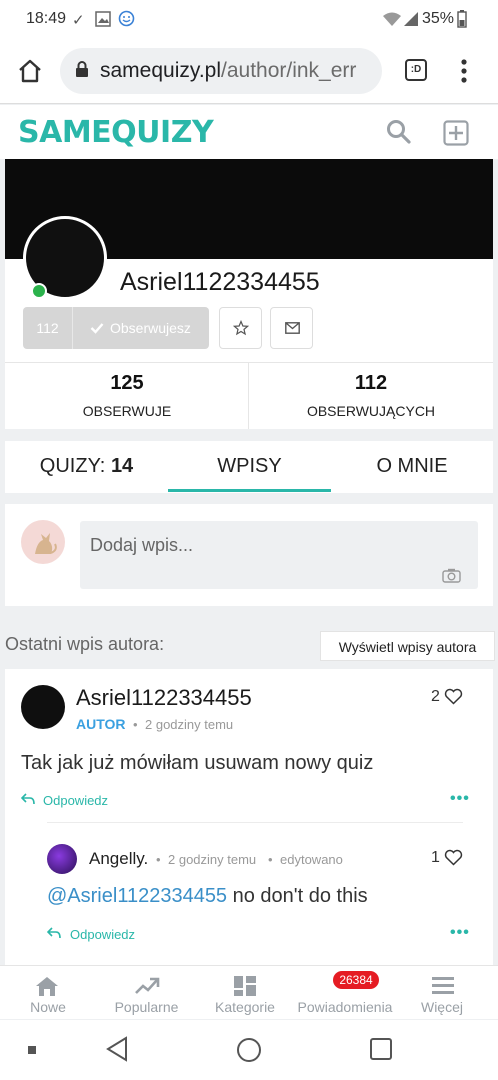  What do you see at coordinates (297, 896) in the screenshot?
I see `comment-body: no don't do this` at bounding box center [297, 896].